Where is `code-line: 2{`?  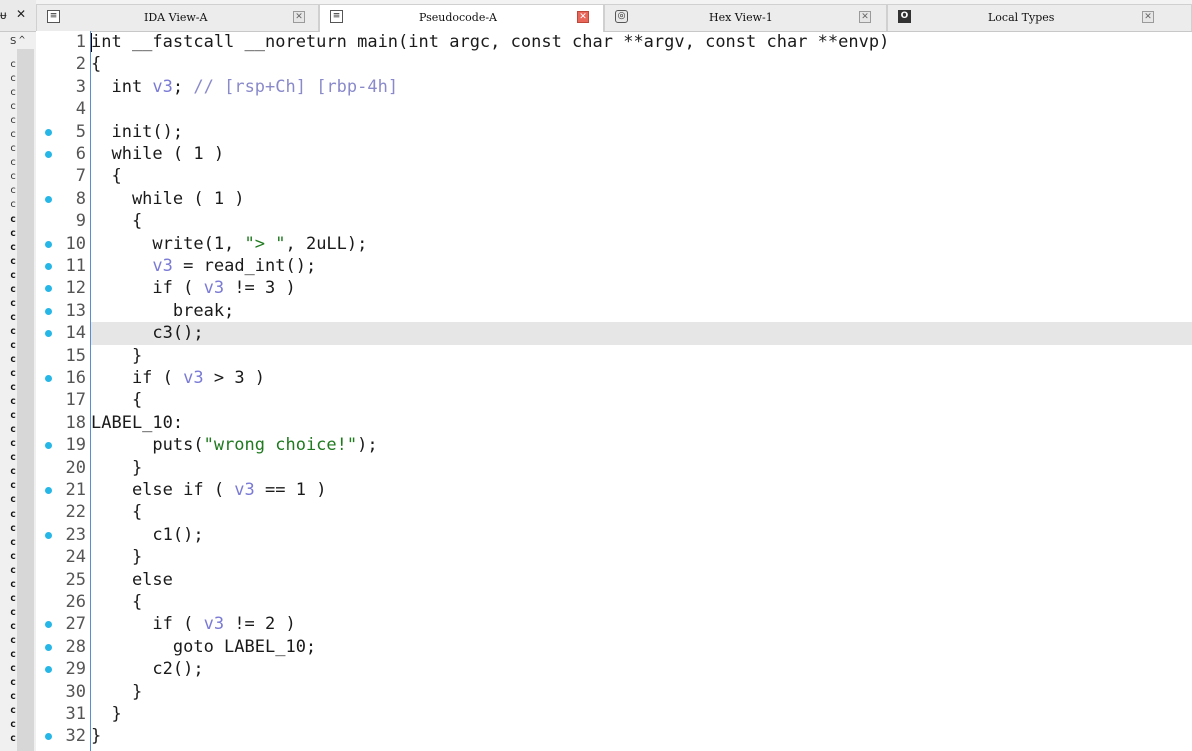
code-line: 2{ is located at coordinates (614, 64).